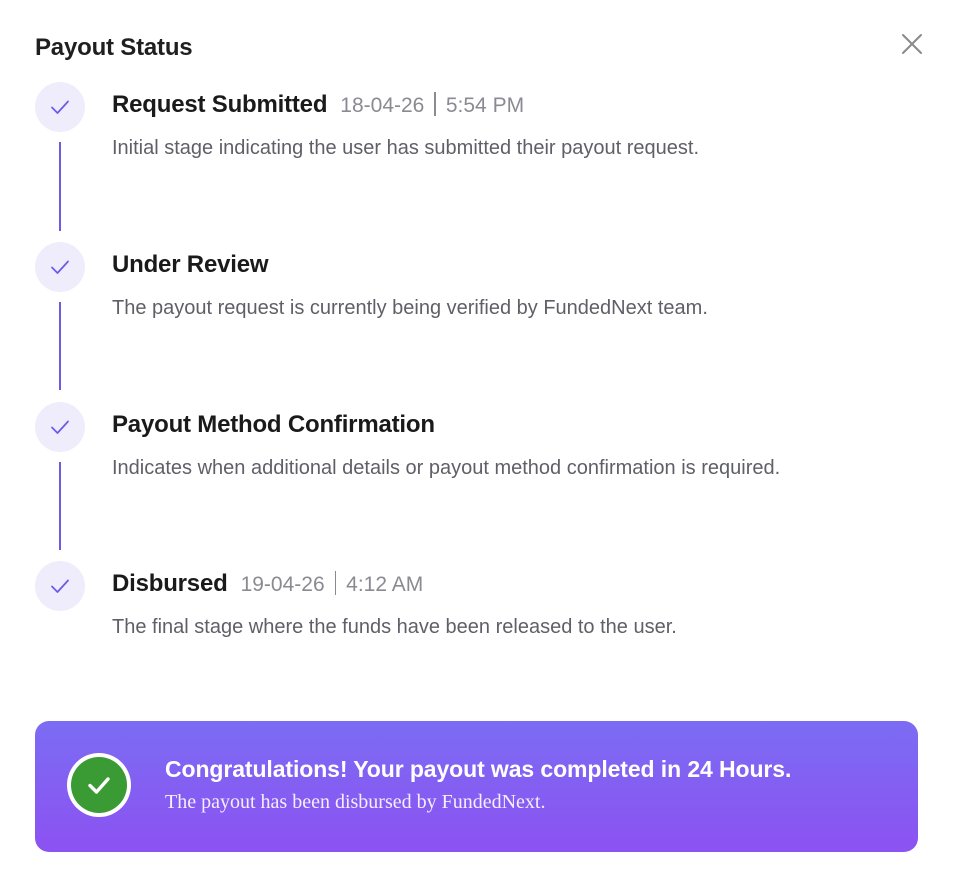 This screenshot has width=956, height=880. I want to click on step-date: 18-04-26, so click(382, 105).